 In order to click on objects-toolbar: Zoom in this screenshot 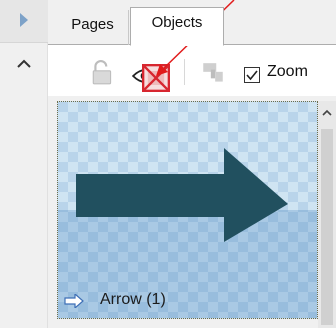, I will do `click(192, 70)`.